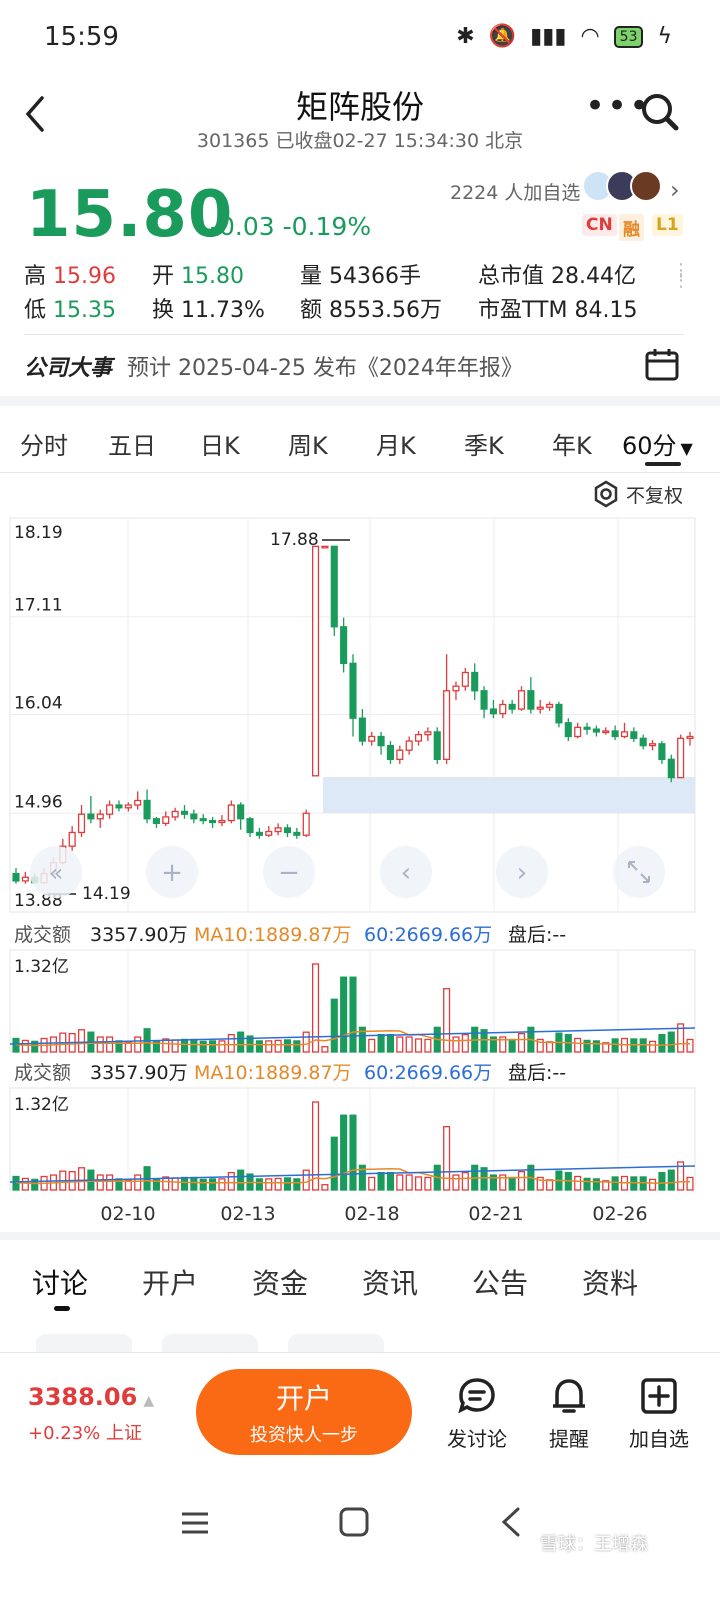  Describe the element at coordinates (308, 443) in the screenshot. I see `tab-weekly: 周K` at that location.